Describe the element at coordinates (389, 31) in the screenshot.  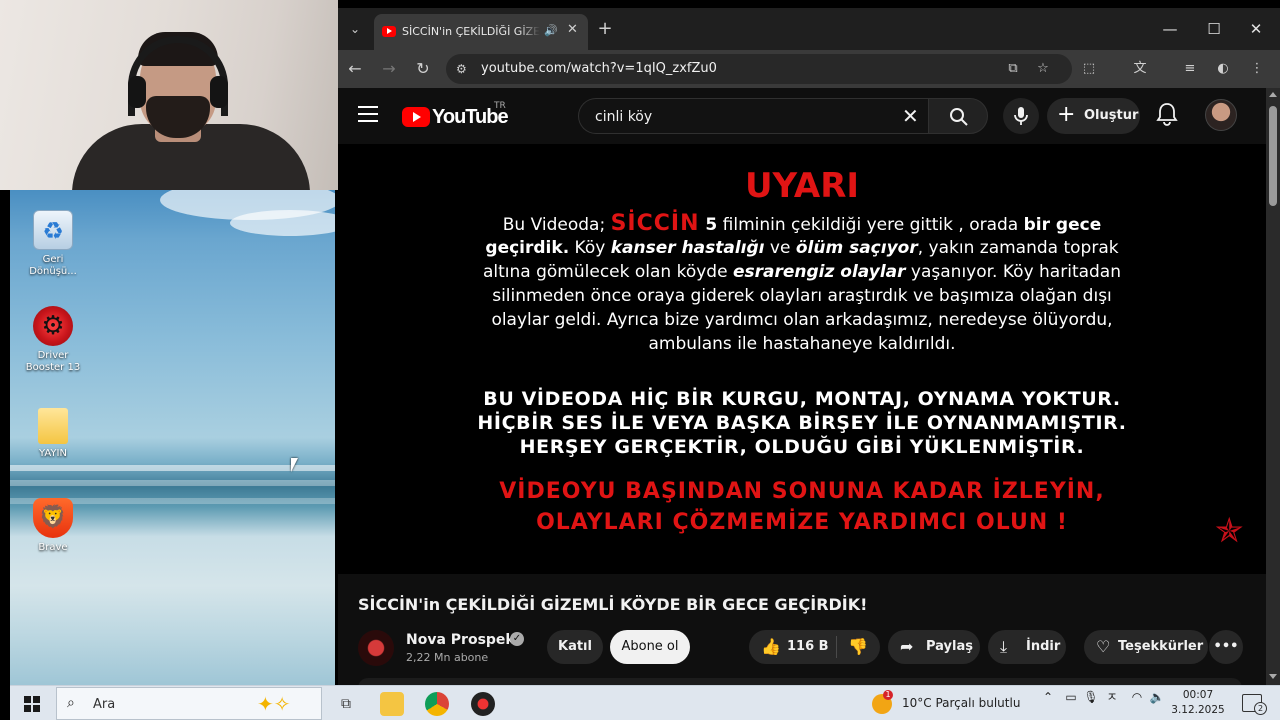
I see `youtube-favicon-icon` at that location.